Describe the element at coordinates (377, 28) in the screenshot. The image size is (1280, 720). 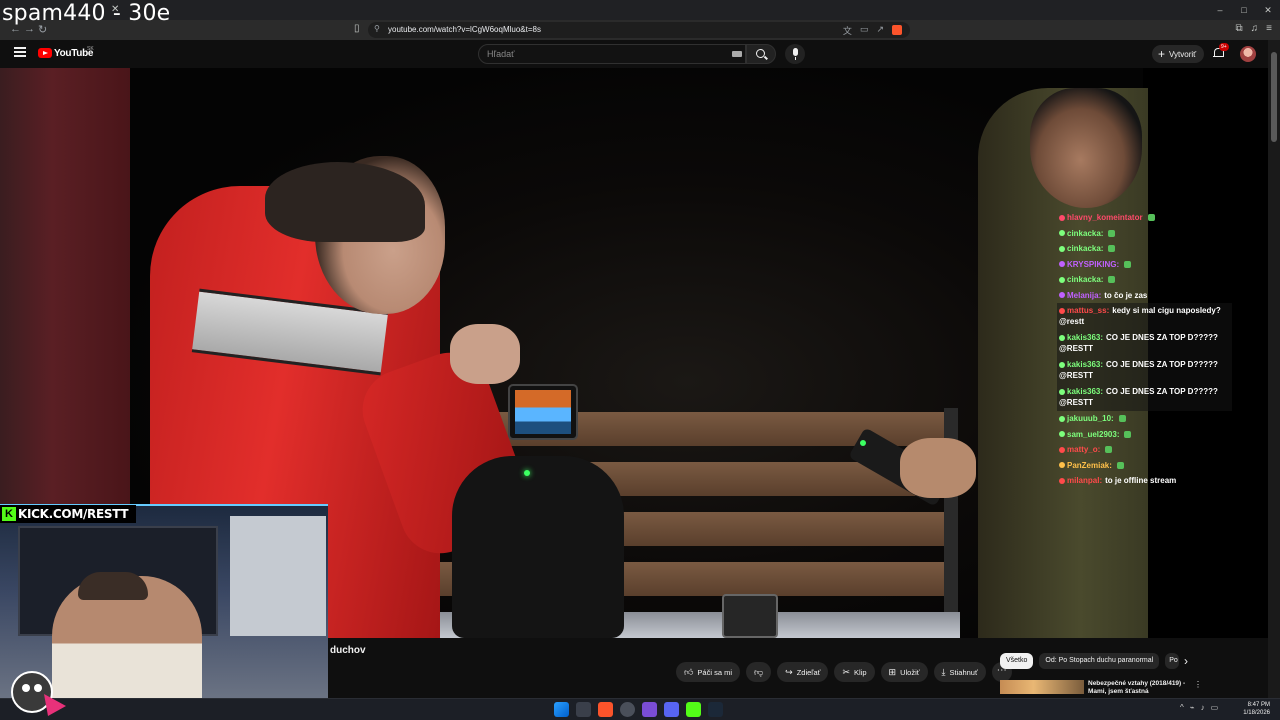
I see `site-info-icon: ⚲` at that location.